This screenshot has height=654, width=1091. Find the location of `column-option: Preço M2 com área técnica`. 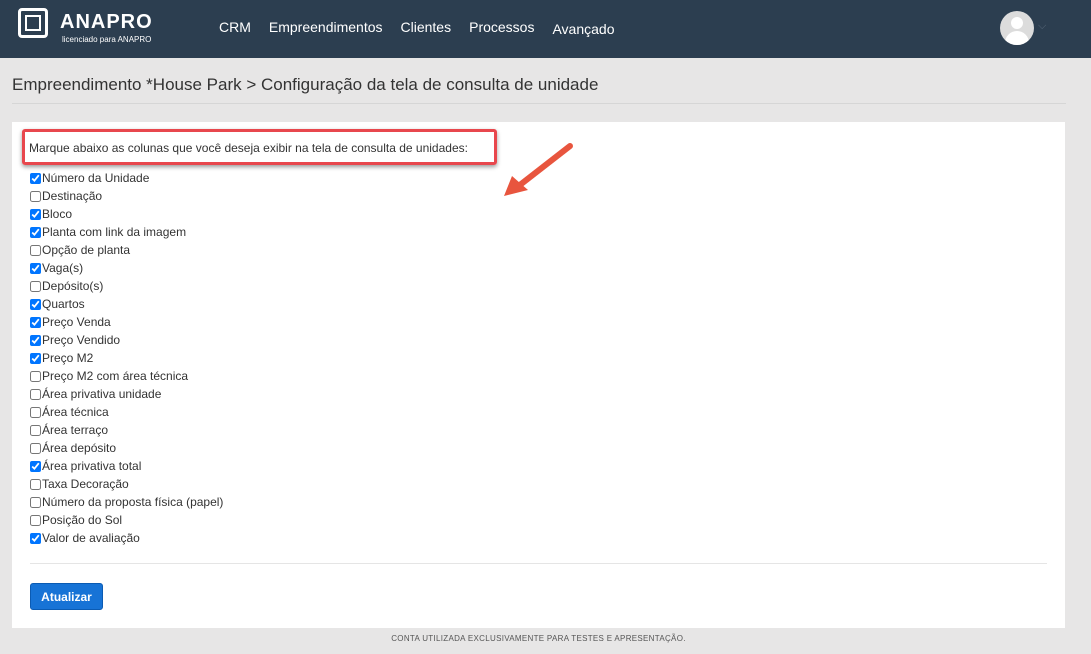

column-option: Preço M2 com área técnica is located at coordinates (126, 376).